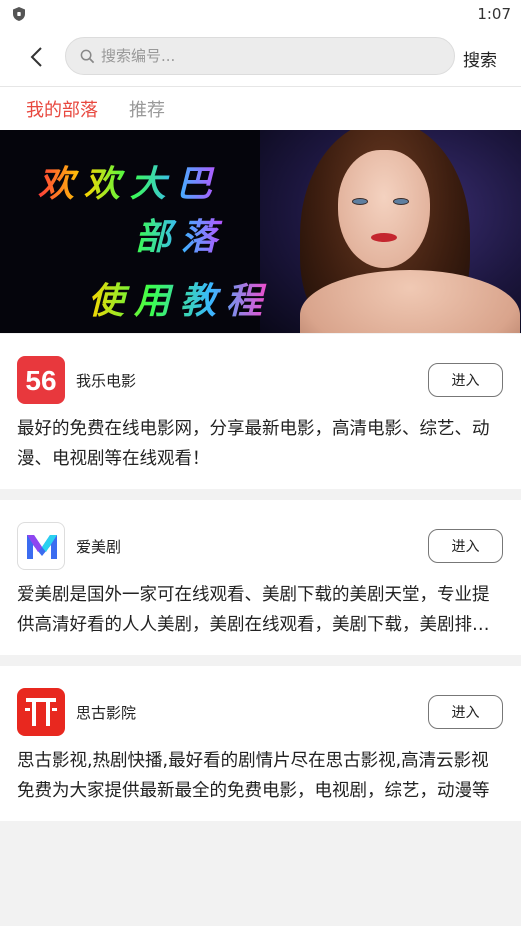  Describe the element at coordinates (106, 713) in the screenshot. I see `item-name: 思古影院` at that location.